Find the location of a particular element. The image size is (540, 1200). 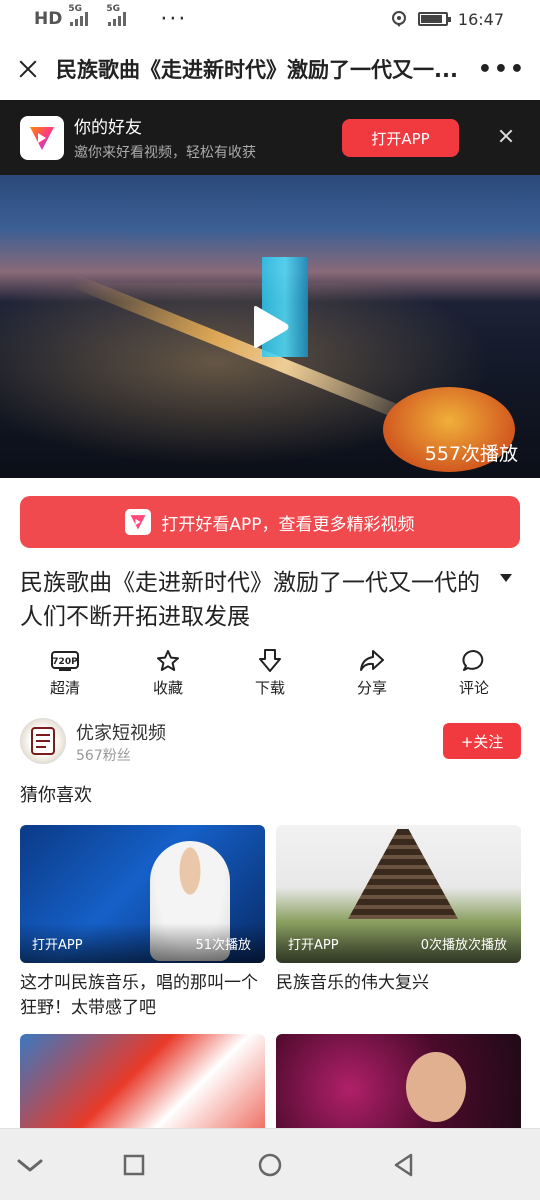

author-fans: 567粉丝 is located at coordinates (103, 756).